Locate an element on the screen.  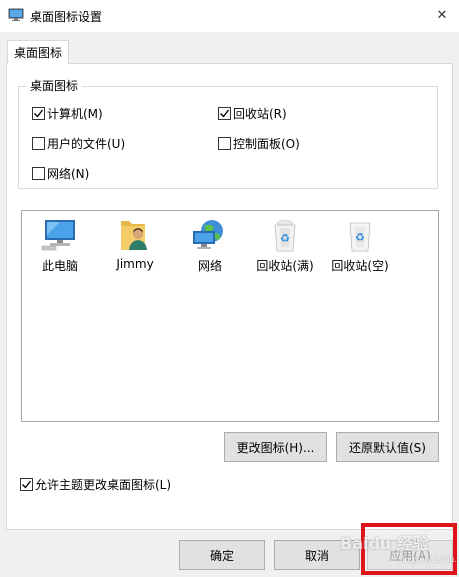
ok-button: 确定 is located at coordinates (222, 555).